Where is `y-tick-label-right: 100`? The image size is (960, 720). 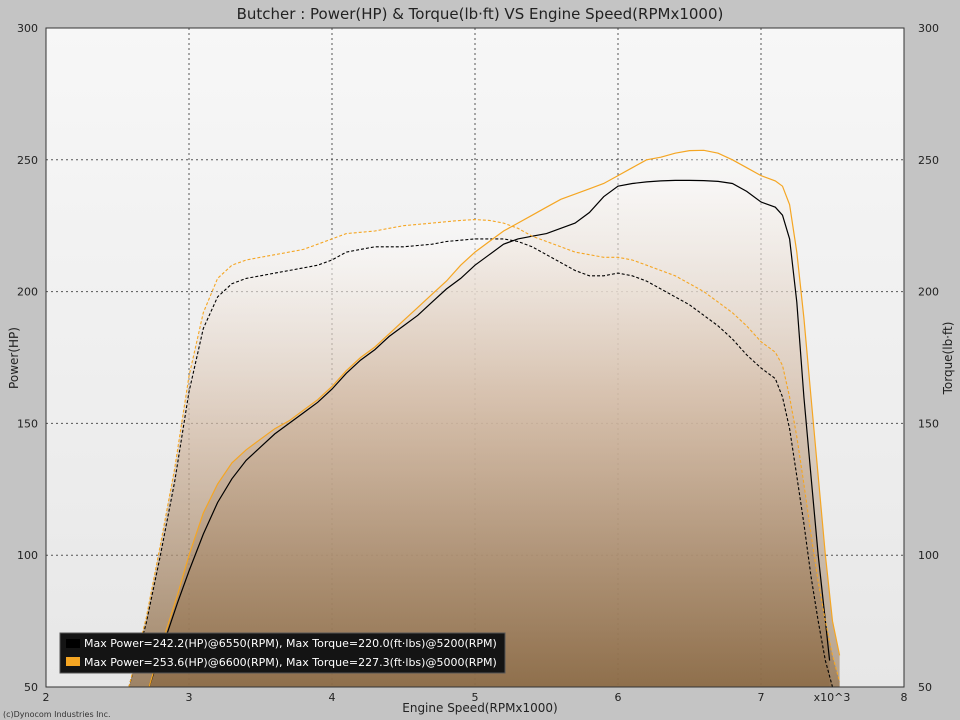
y-tick-label-right: 100 is located at coordinates (928, 555).